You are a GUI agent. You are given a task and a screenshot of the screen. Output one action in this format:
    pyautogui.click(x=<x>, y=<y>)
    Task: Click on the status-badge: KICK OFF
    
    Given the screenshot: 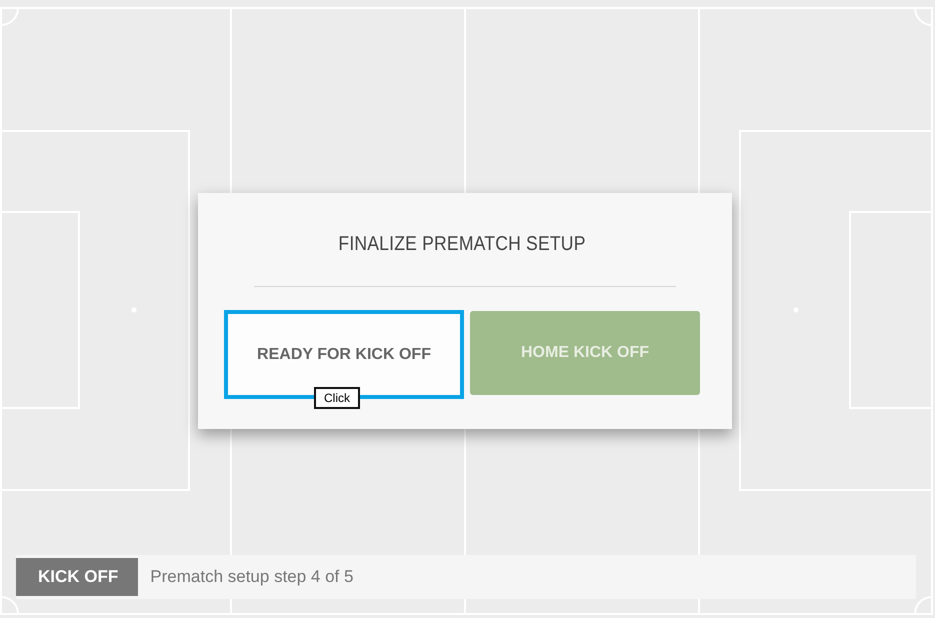 What is the action you would take?
    pyautogui.click(x=77, y=577)
    